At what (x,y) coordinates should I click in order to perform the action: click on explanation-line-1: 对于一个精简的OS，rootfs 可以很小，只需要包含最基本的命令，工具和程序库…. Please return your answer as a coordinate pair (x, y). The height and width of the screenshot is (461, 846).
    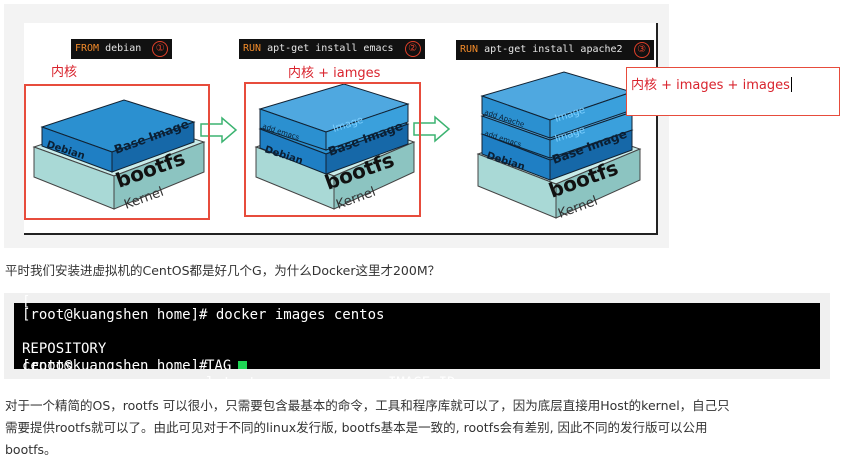
    Looking at the image, I should click on (367, 405).